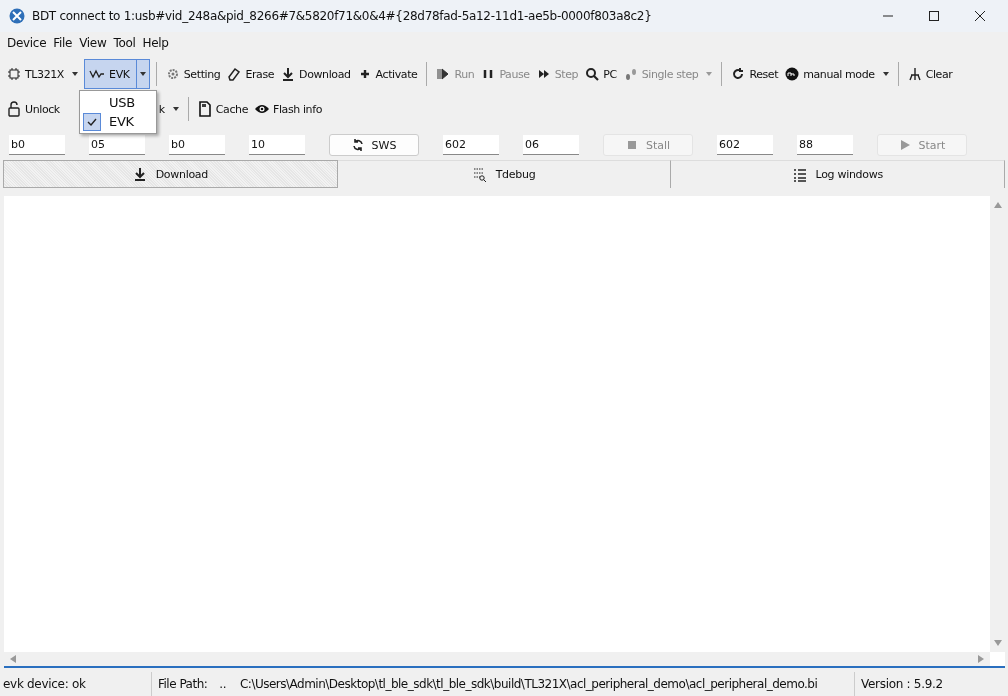  What do you see at coordinates (837, 74) in the screenshot?
I see `toolbar-button: manual mode` at bounding box center [837, 74].